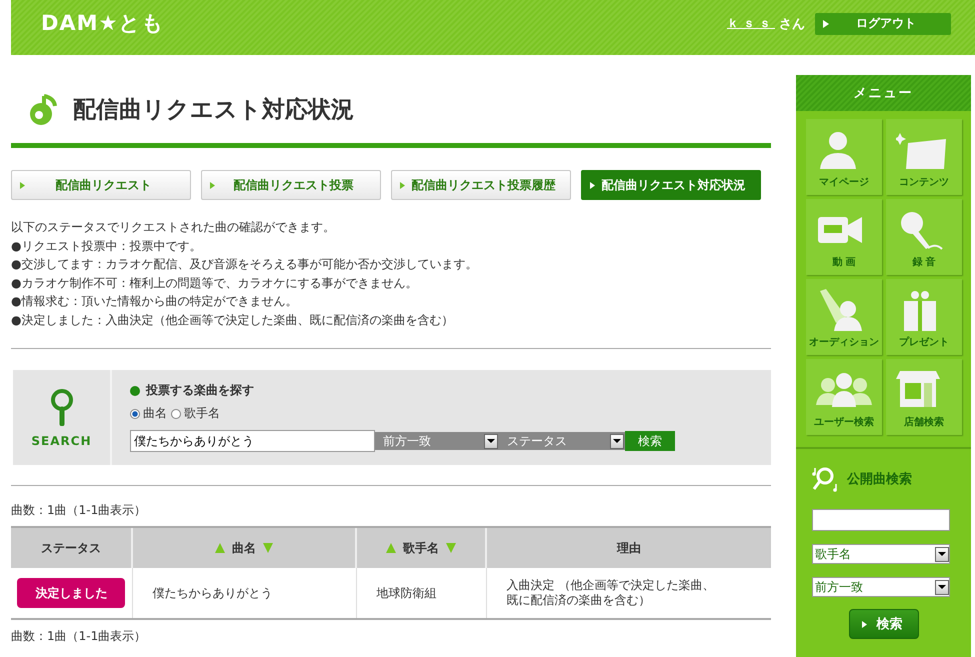 This screenshot has width=975, height=657. What do you see at coordinates (792, 24) in the screenshot?
I see `honorific-text: さん` at bounding box center [792, 24].